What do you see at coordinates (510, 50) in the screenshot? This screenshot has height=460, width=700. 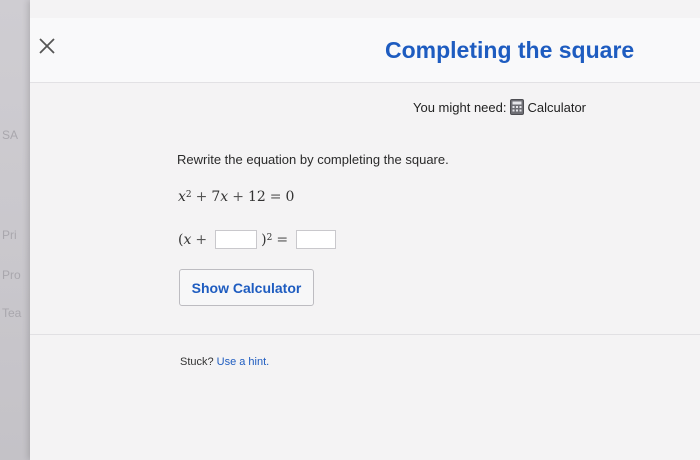 I see `dialog-title: Completing the square` at bounding box center [510, 50].